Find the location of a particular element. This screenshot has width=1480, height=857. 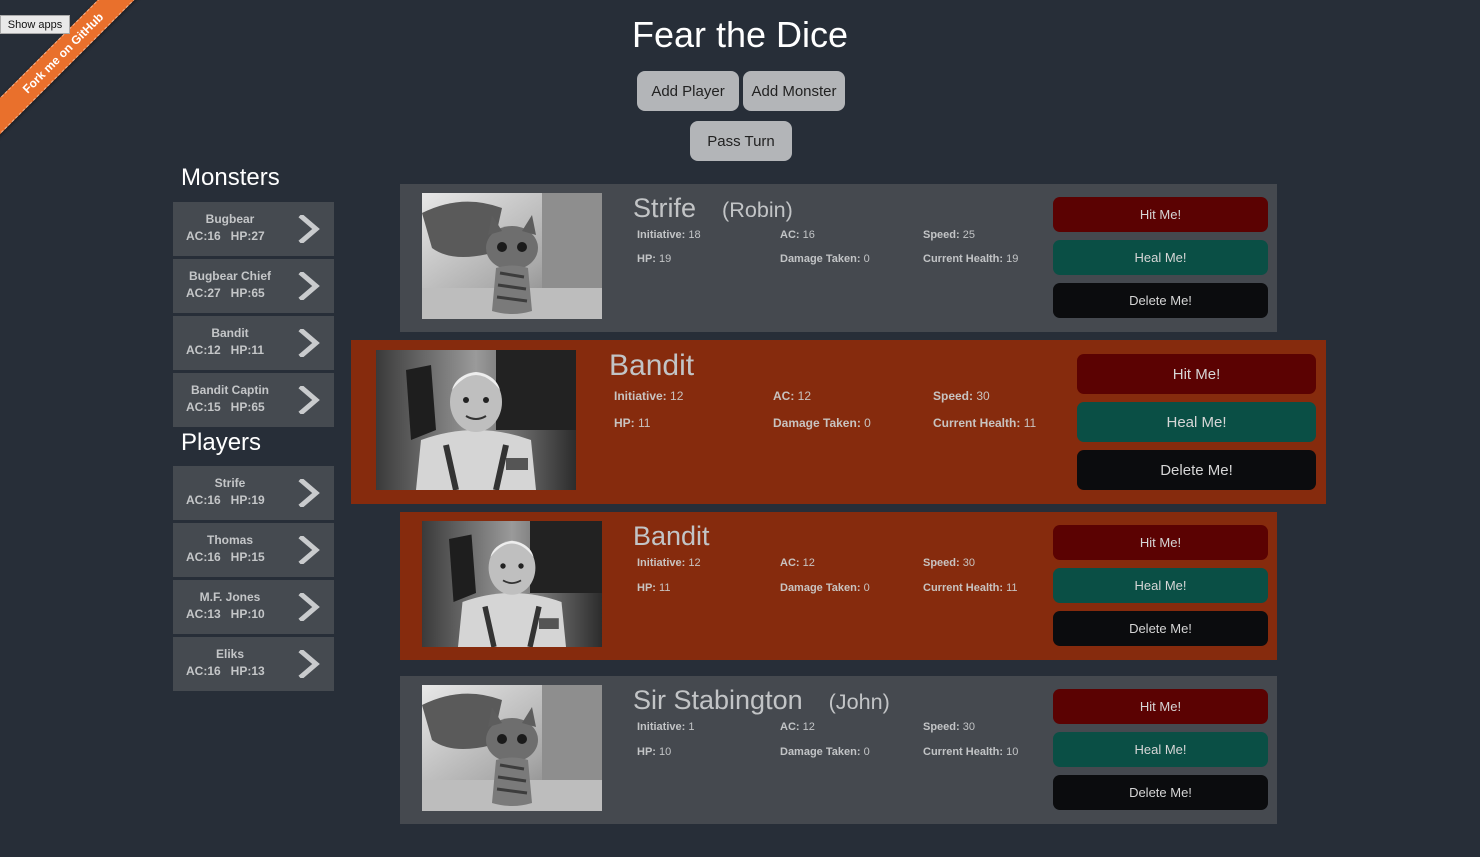

ac-stat: AC: 16 is located at coordinates (797, 235).